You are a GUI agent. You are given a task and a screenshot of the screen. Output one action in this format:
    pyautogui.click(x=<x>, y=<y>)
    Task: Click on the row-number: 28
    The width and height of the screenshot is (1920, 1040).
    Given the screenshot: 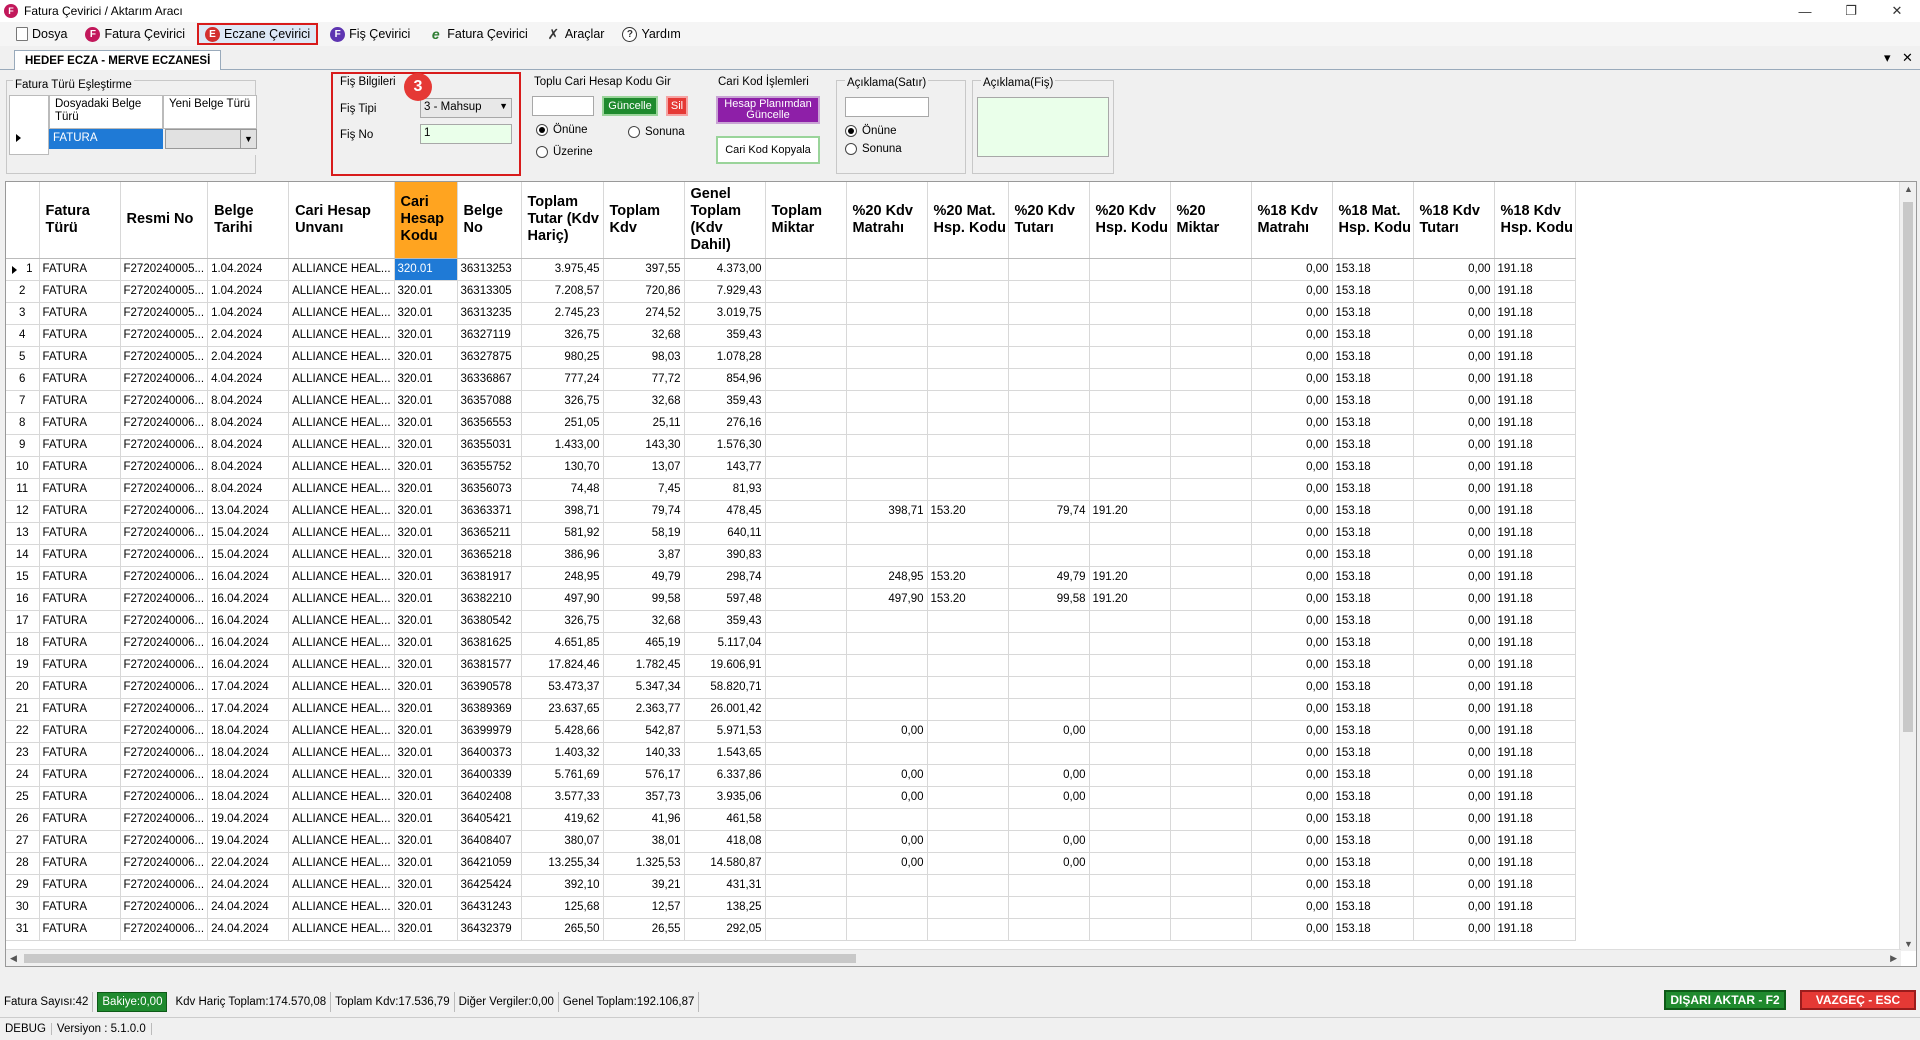 What is the action you would take?
    pyautogui.click(x=23, y=863)
    